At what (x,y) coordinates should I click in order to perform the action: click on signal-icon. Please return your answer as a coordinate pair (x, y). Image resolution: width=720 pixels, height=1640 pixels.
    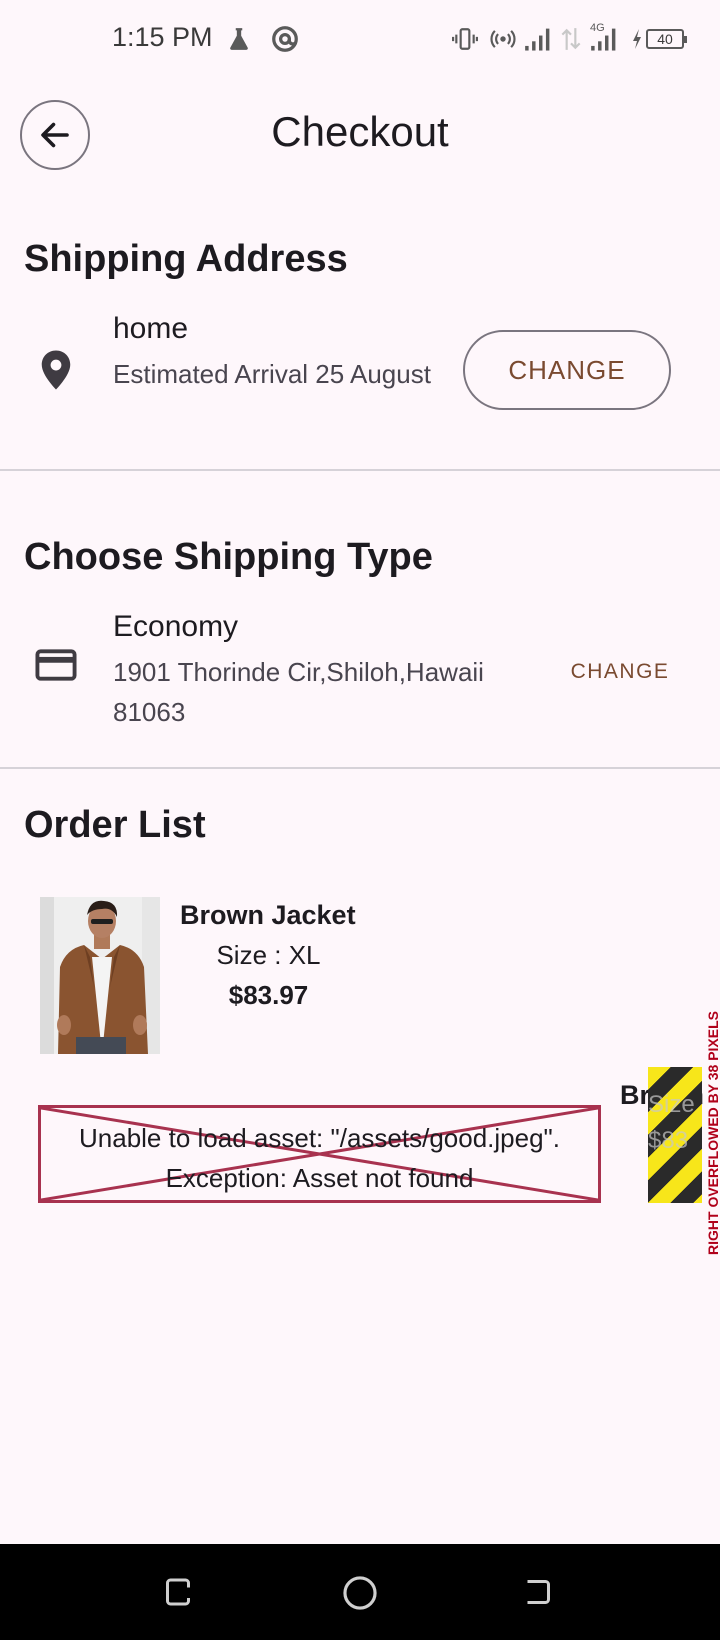
    Looking at the image, I should click on (539, 39).